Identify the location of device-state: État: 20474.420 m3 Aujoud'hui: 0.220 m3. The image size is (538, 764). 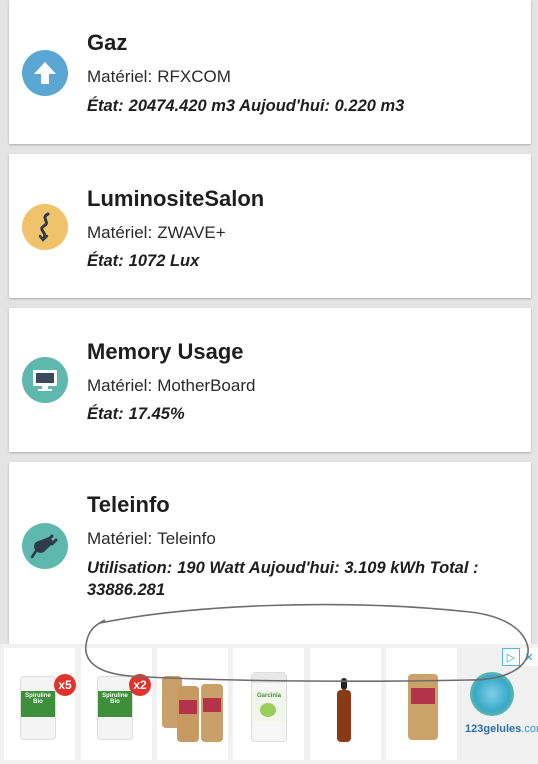
(246, 106).